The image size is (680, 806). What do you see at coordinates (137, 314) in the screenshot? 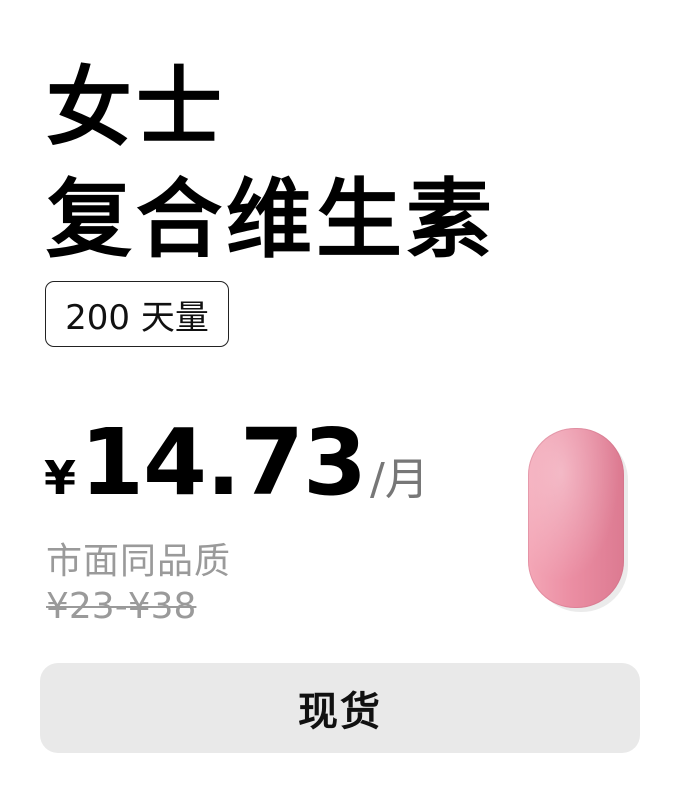
I see `supply-days-badge: 200 天量` at bounding box center [137, 314].